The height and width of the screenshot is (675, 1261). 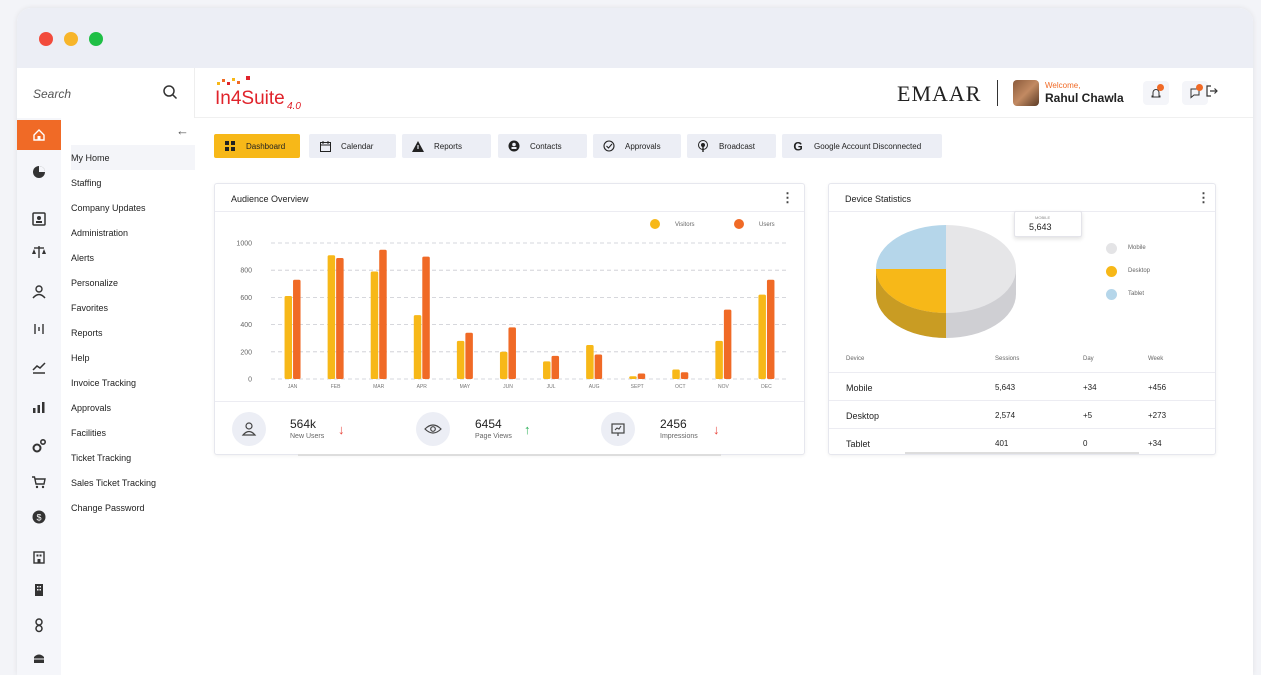 What do you see at coordinates (249, 429) in the screenshot?
I see `new-users-icon` at bounding box center [249, 429].